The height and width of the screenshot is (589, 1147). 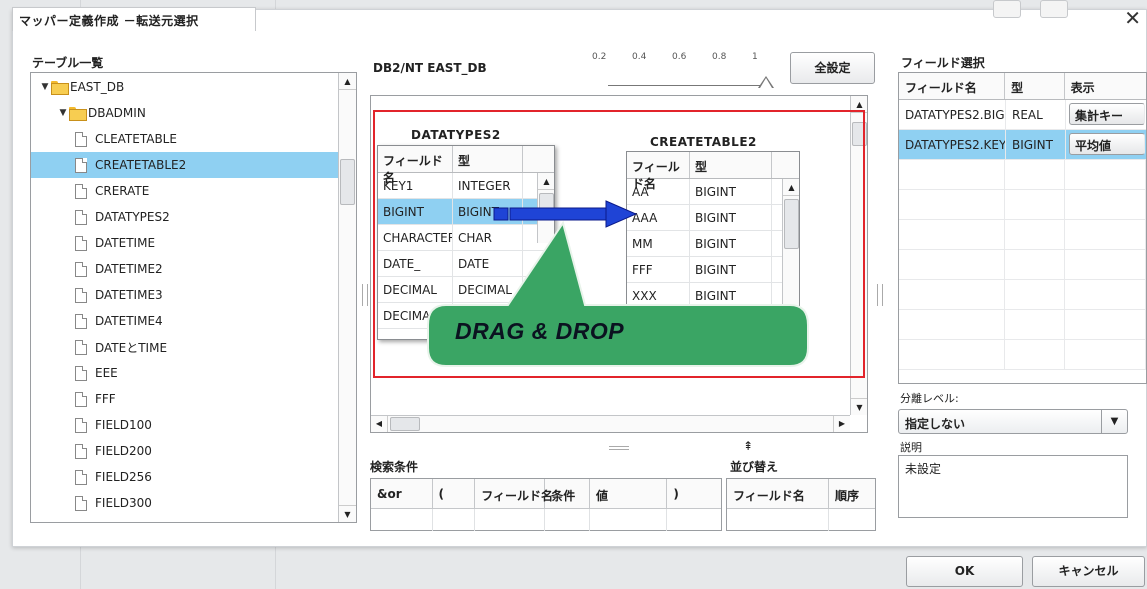 What do you see at coordinates (184, 503) in the screenshot?
I see `tree-item-table: FIELD300` at bounding box center [184, 503].